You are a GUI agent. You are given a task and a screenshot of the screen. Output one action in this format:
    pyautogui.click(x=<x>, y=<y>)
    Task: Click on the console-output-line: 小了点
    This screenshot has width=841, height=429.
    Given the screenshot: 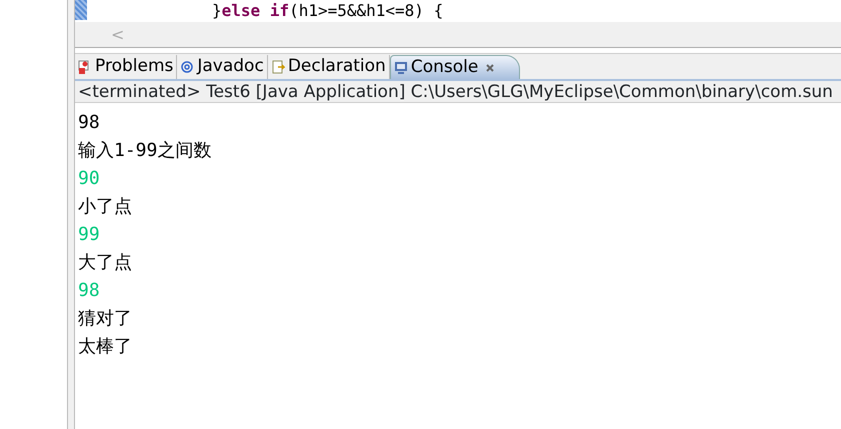 What is the action you would take?
    pyautogui.click(x=105, y=207)
    